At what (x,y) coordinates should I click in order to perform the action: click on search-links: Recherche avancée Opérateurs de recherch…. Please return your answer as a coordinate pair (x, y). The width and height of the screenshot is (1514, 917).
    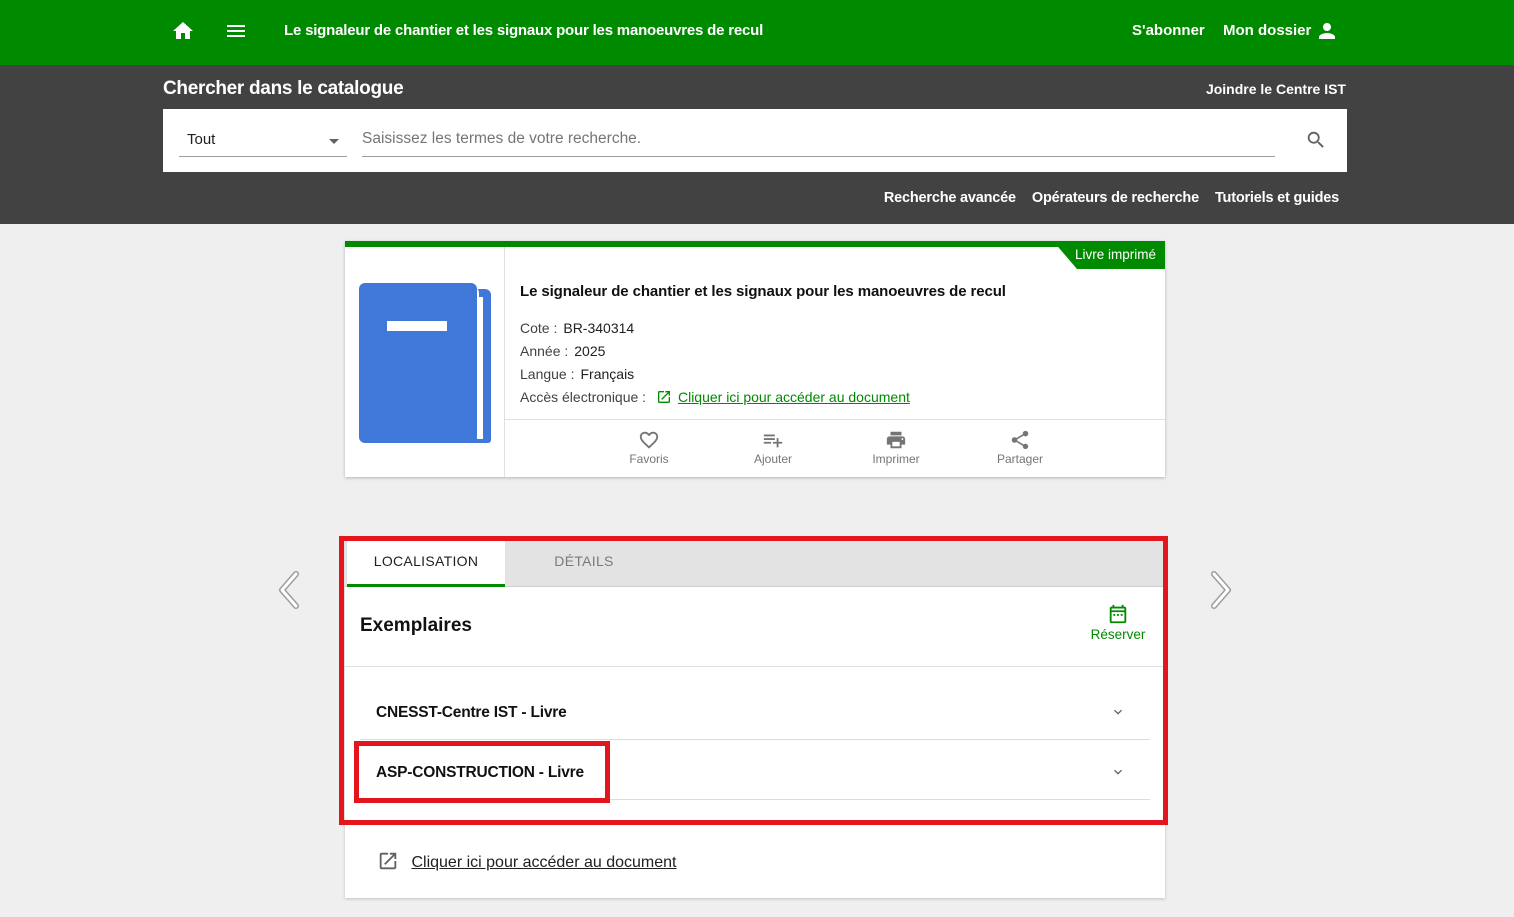
    Looking at the image, I should click on (1111, 198).